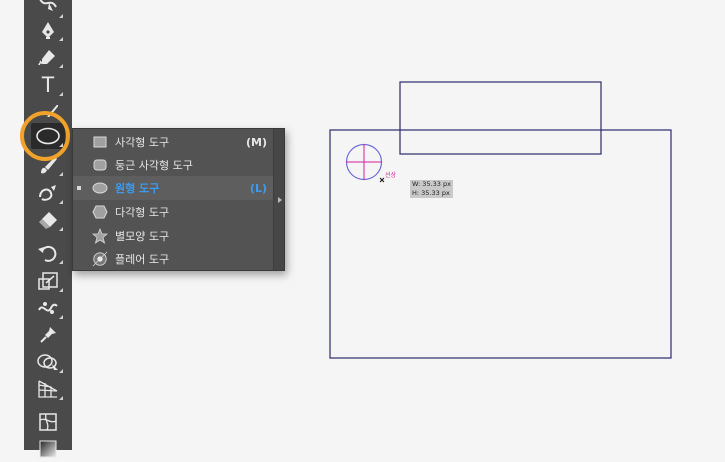 Image resolution: width=725 pixels, height=462 pixels. I want to click on dimension-tooltip: W: 35.33 px H: 35.33 px, so click(431, 189).